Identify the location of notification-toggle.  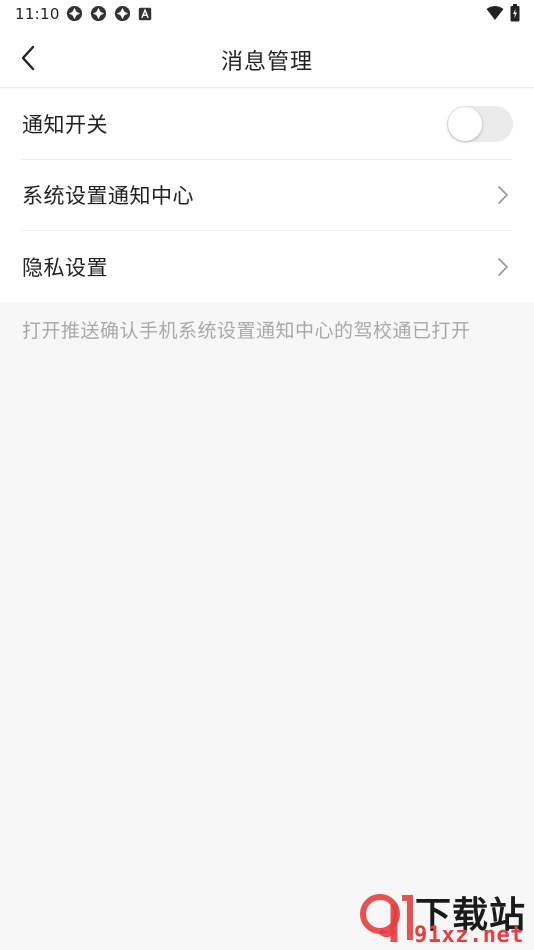
(480, 124).